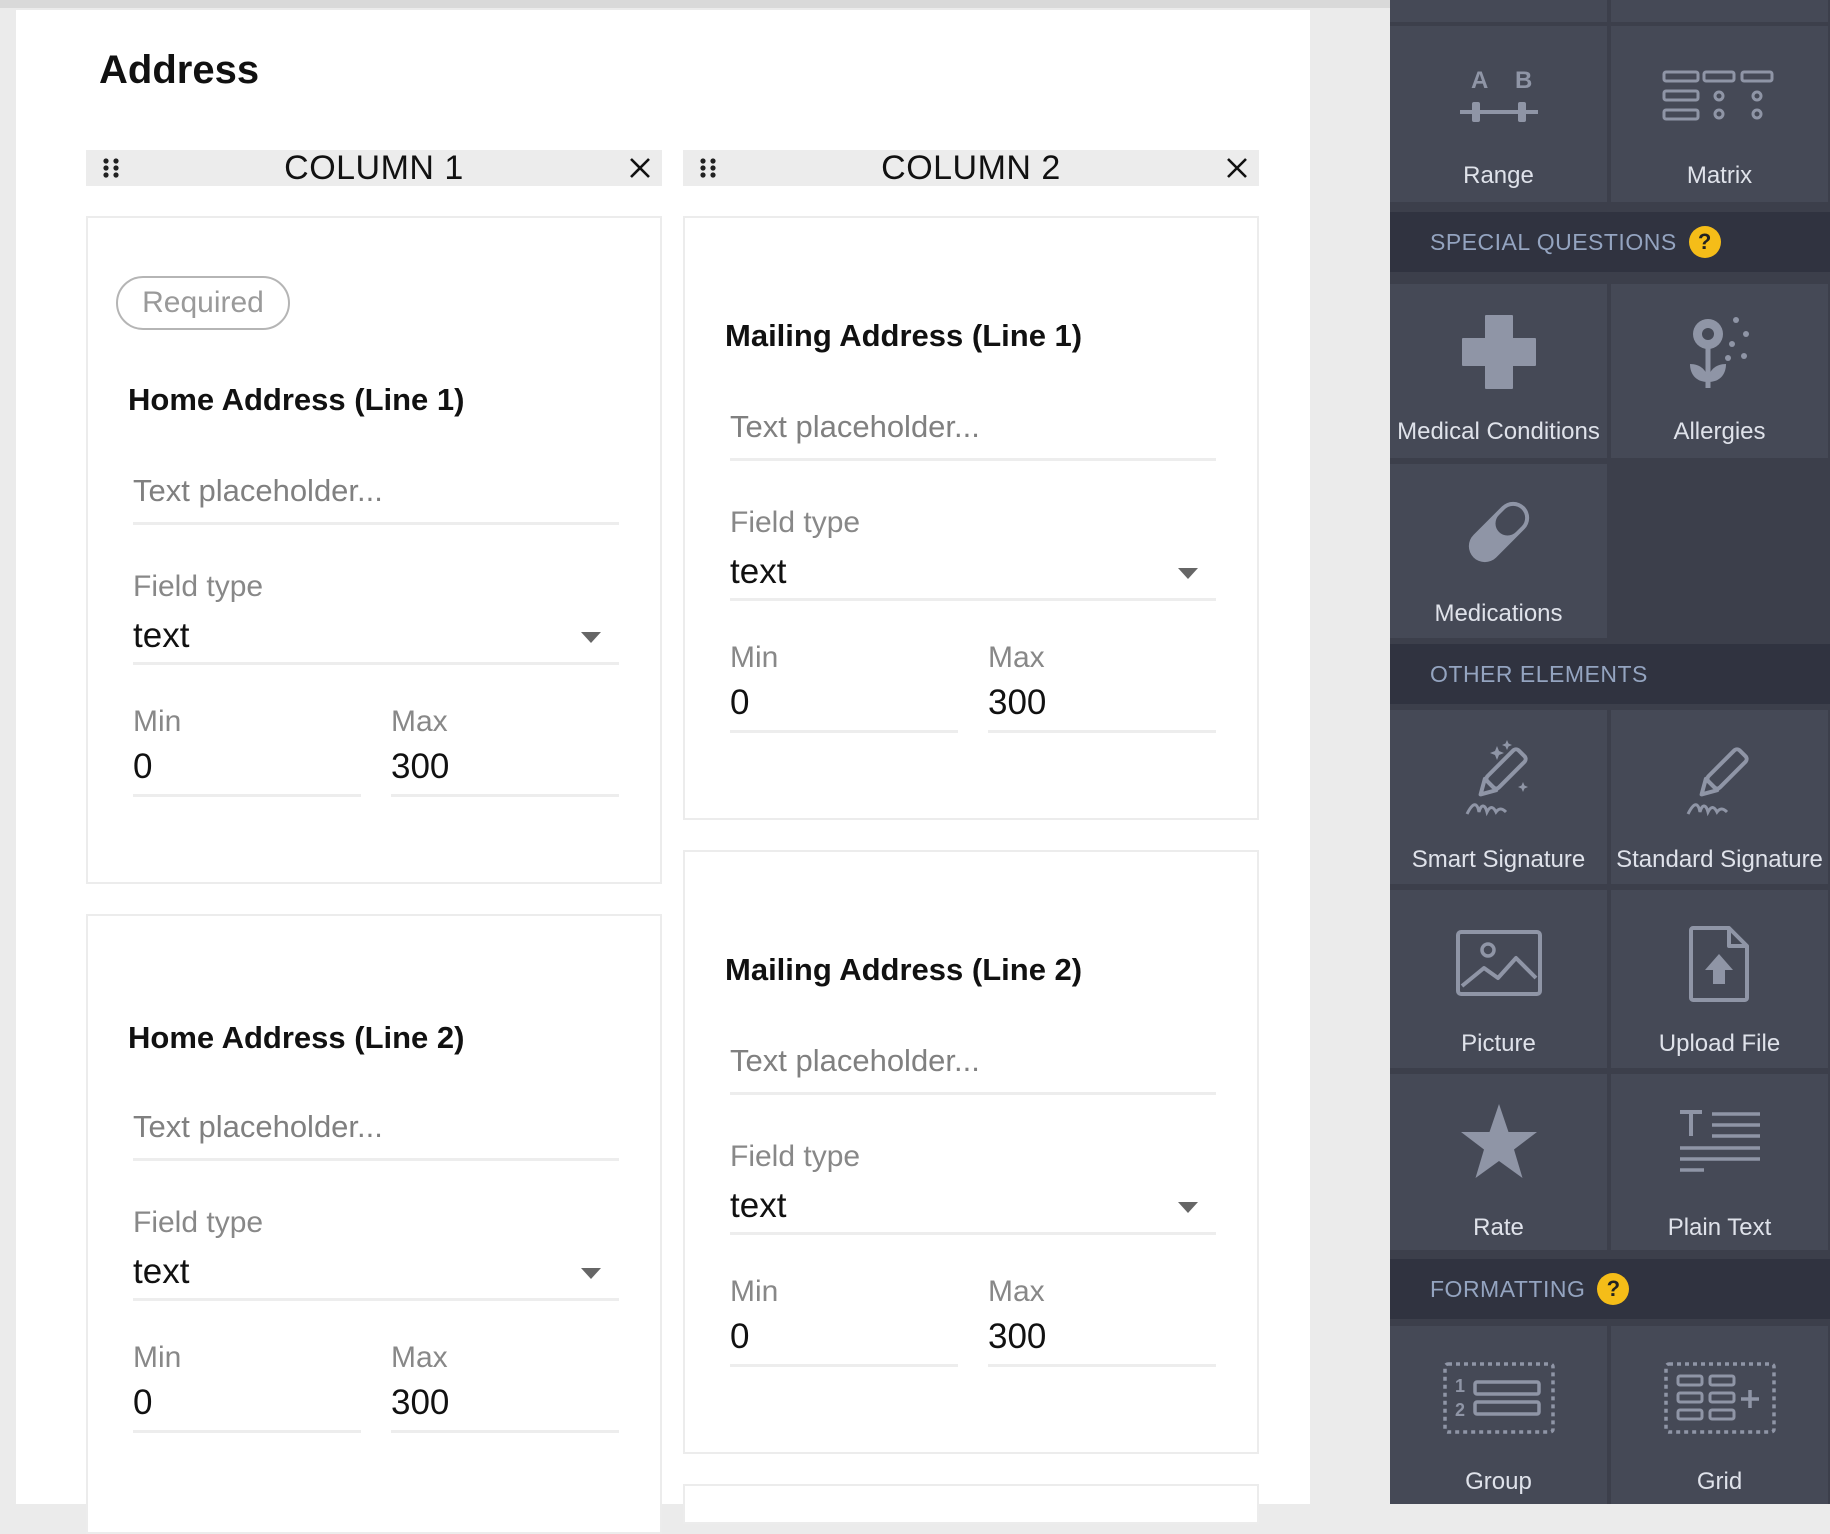 Image resolution: width=1830 pixels, height=1534 pixels. Describe the element at coordinates (1498, 352) in the screenshot. I see `medical-cross-icon` at that location.